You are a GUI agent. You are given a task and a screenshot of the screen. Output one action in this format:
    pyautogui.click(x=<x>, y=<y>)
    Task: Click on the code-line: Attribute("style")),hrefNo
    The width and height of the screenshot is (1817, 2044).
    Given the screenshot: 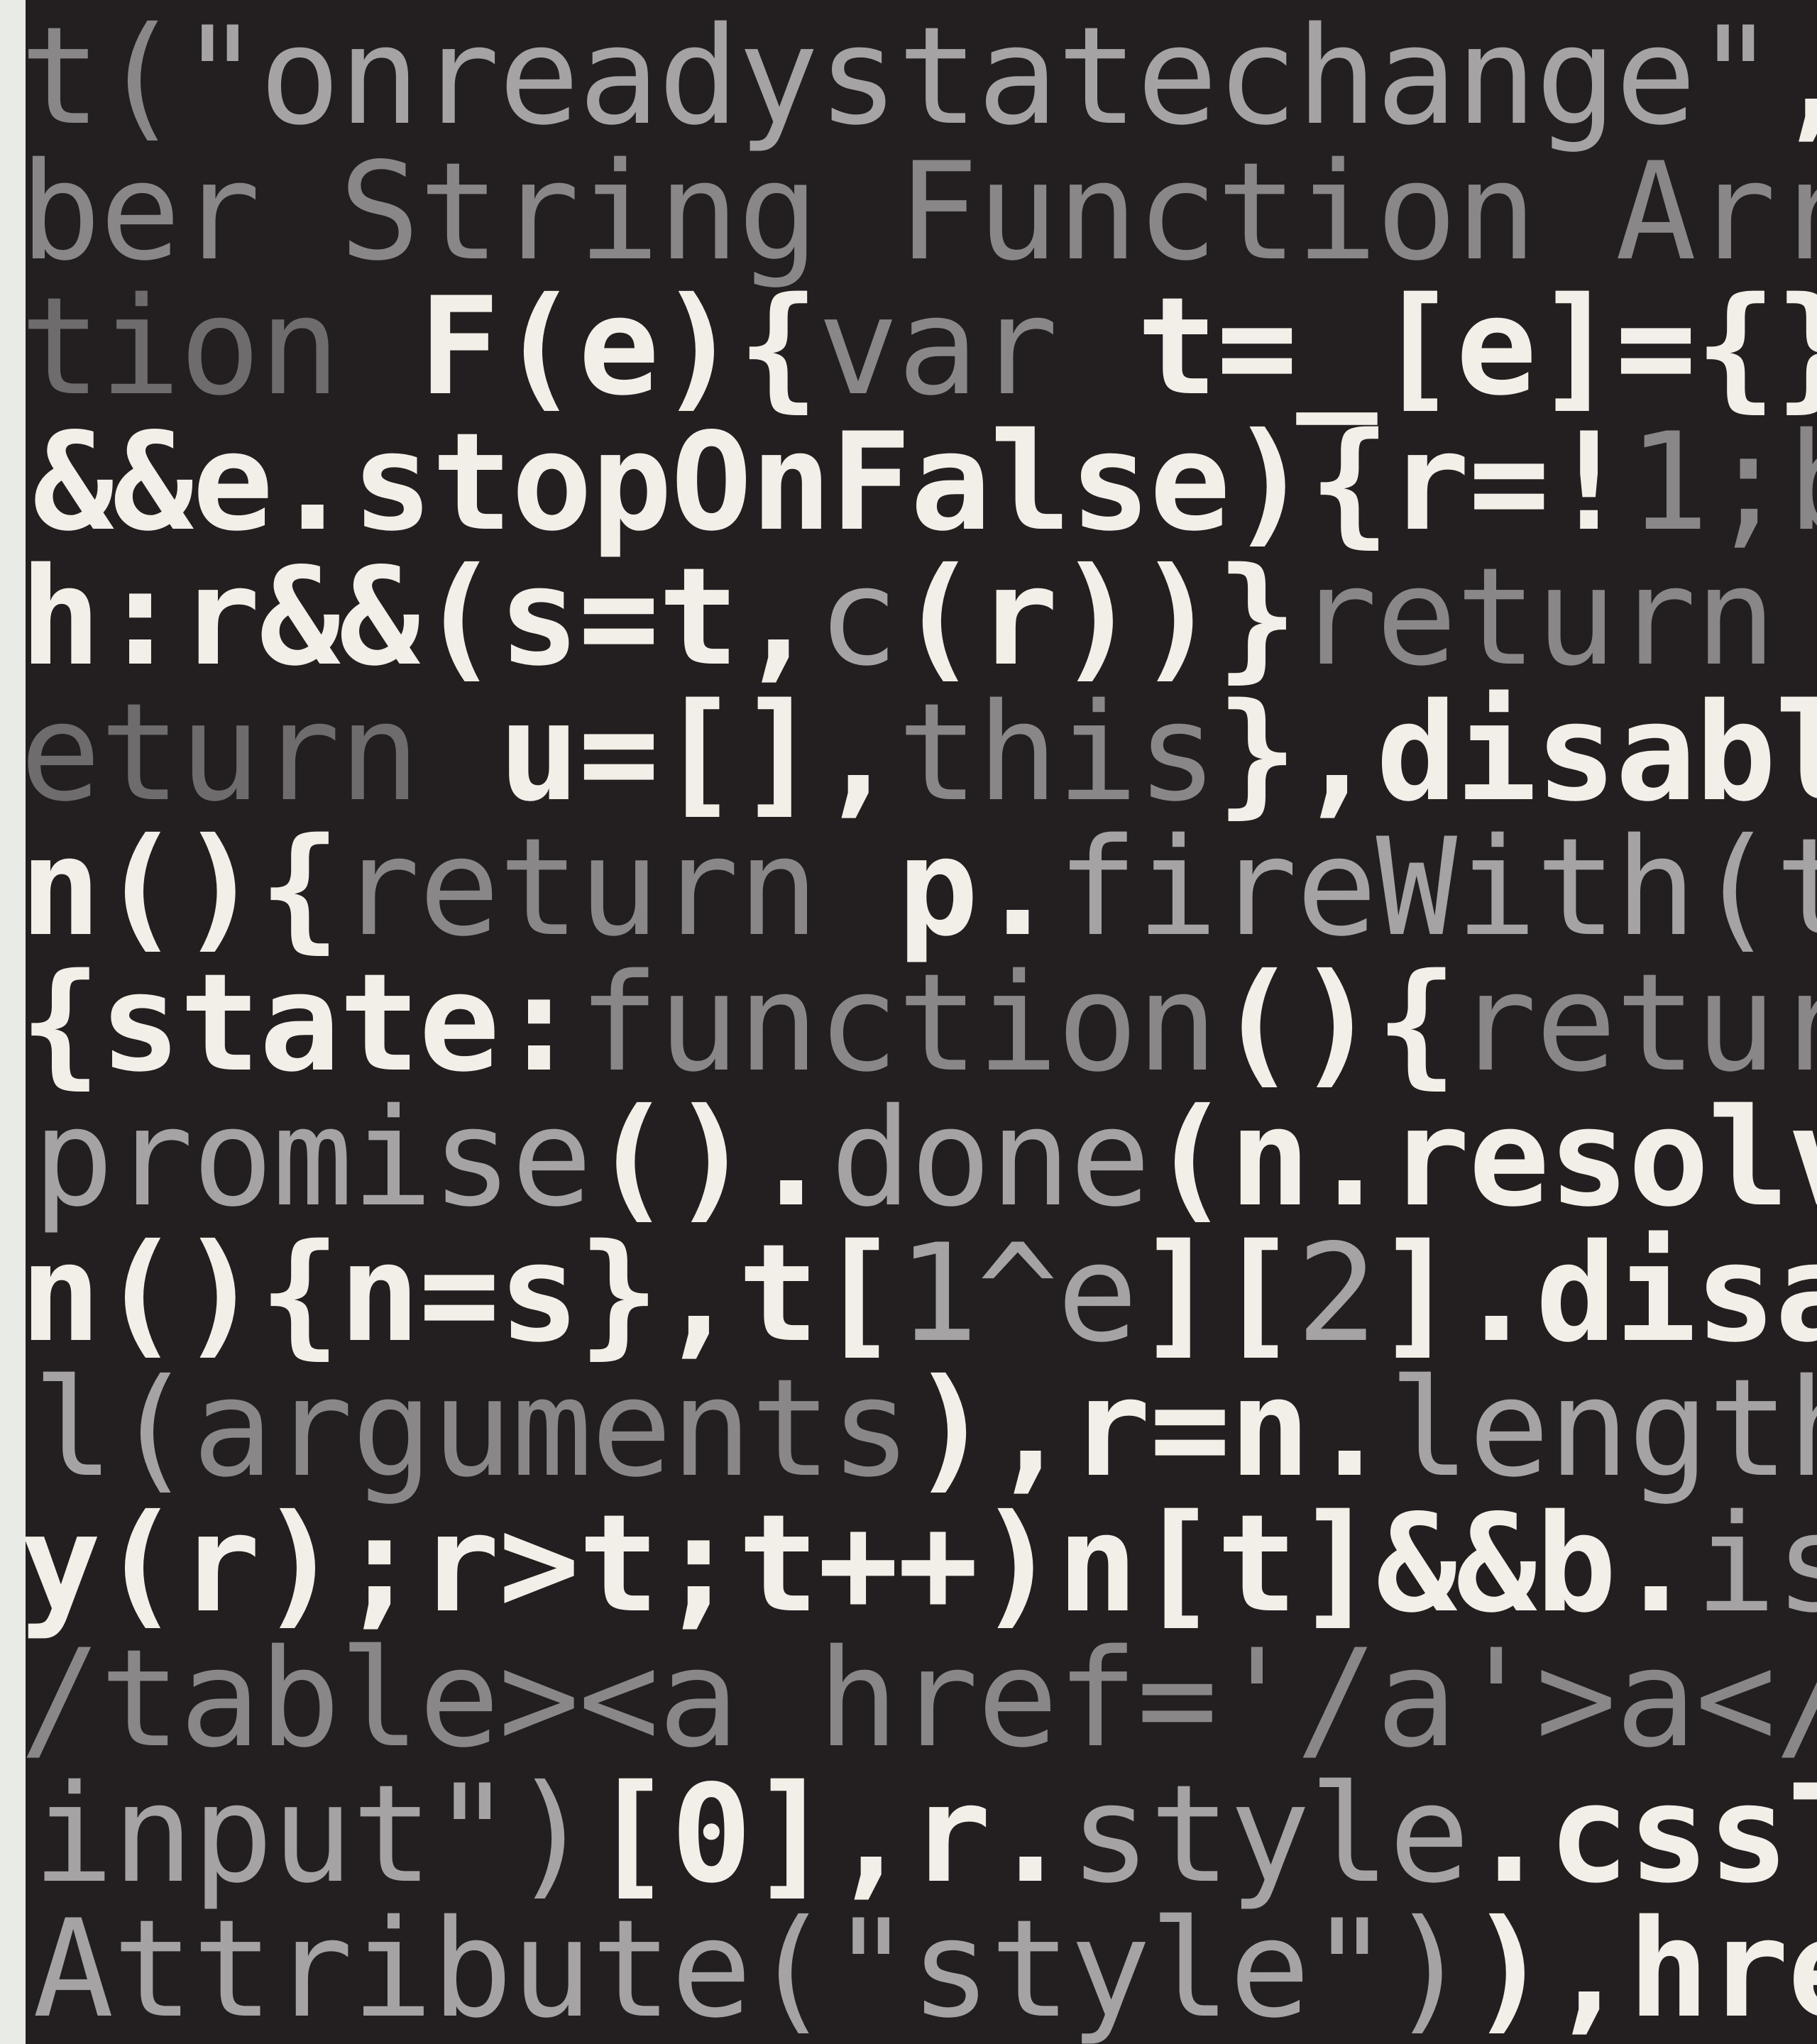 What is the action you would take?
    pyautogui.click(x=925, y=1964)
    